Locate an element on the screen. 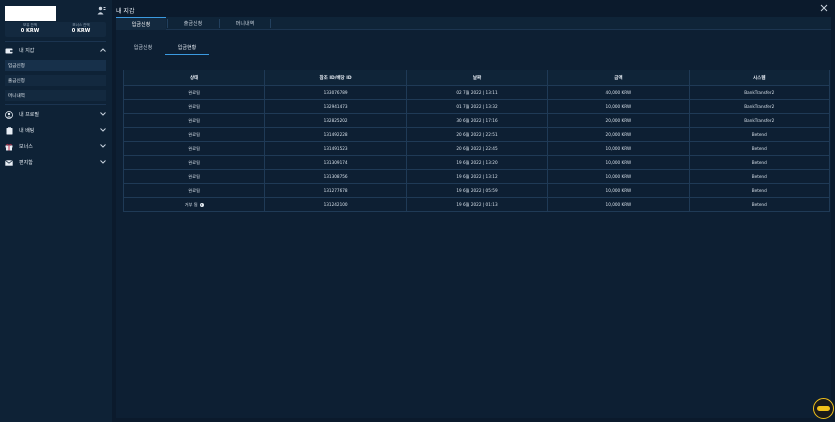  table-header: 상태 참조 ID/배당 ID 날짜 금액 시스템 is located at coordinates (476, 78).